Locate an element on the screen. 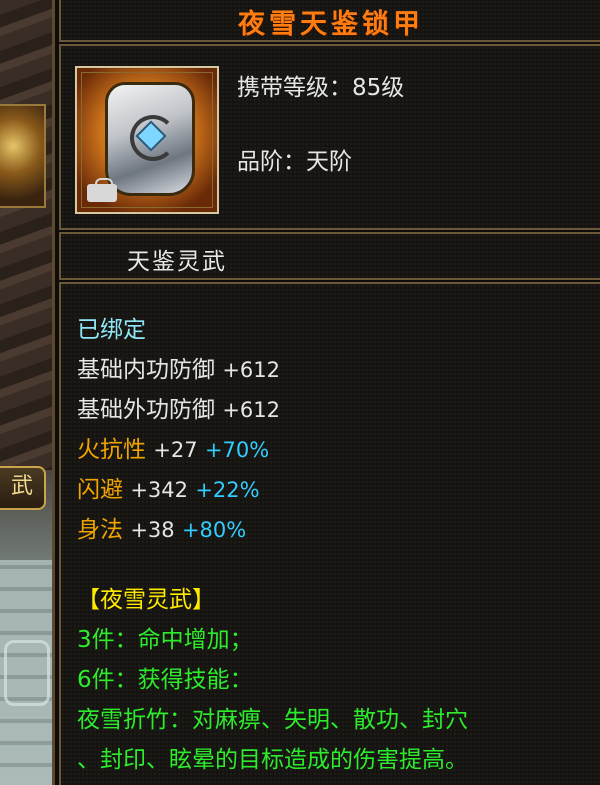 This screenshot has width=600, height=785. background-scene: 武 is located at coordinates (28, 392).